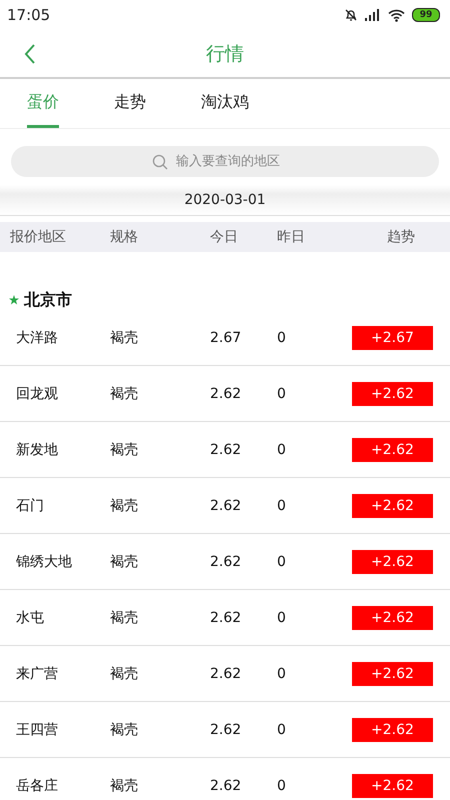  What do you see at coordinates (392, 338) in the screenshot?
I see `trend-tag: +2.67` at bounding box center [392, 338].